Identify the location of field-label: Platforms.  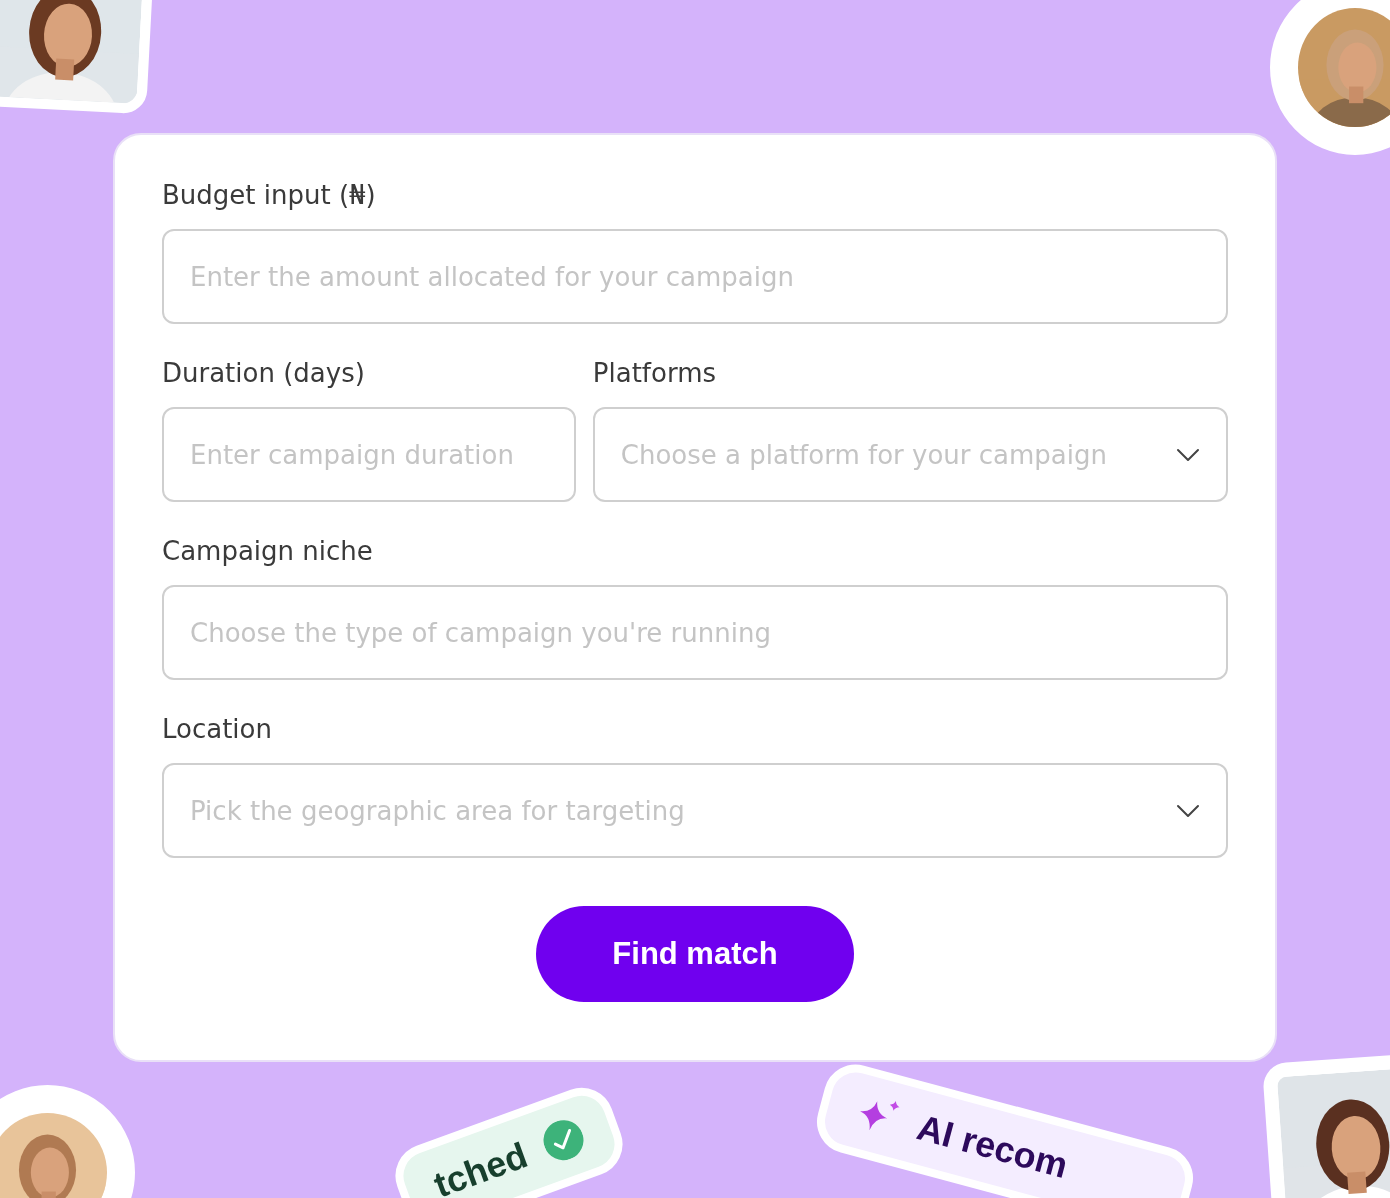
(654, 373).